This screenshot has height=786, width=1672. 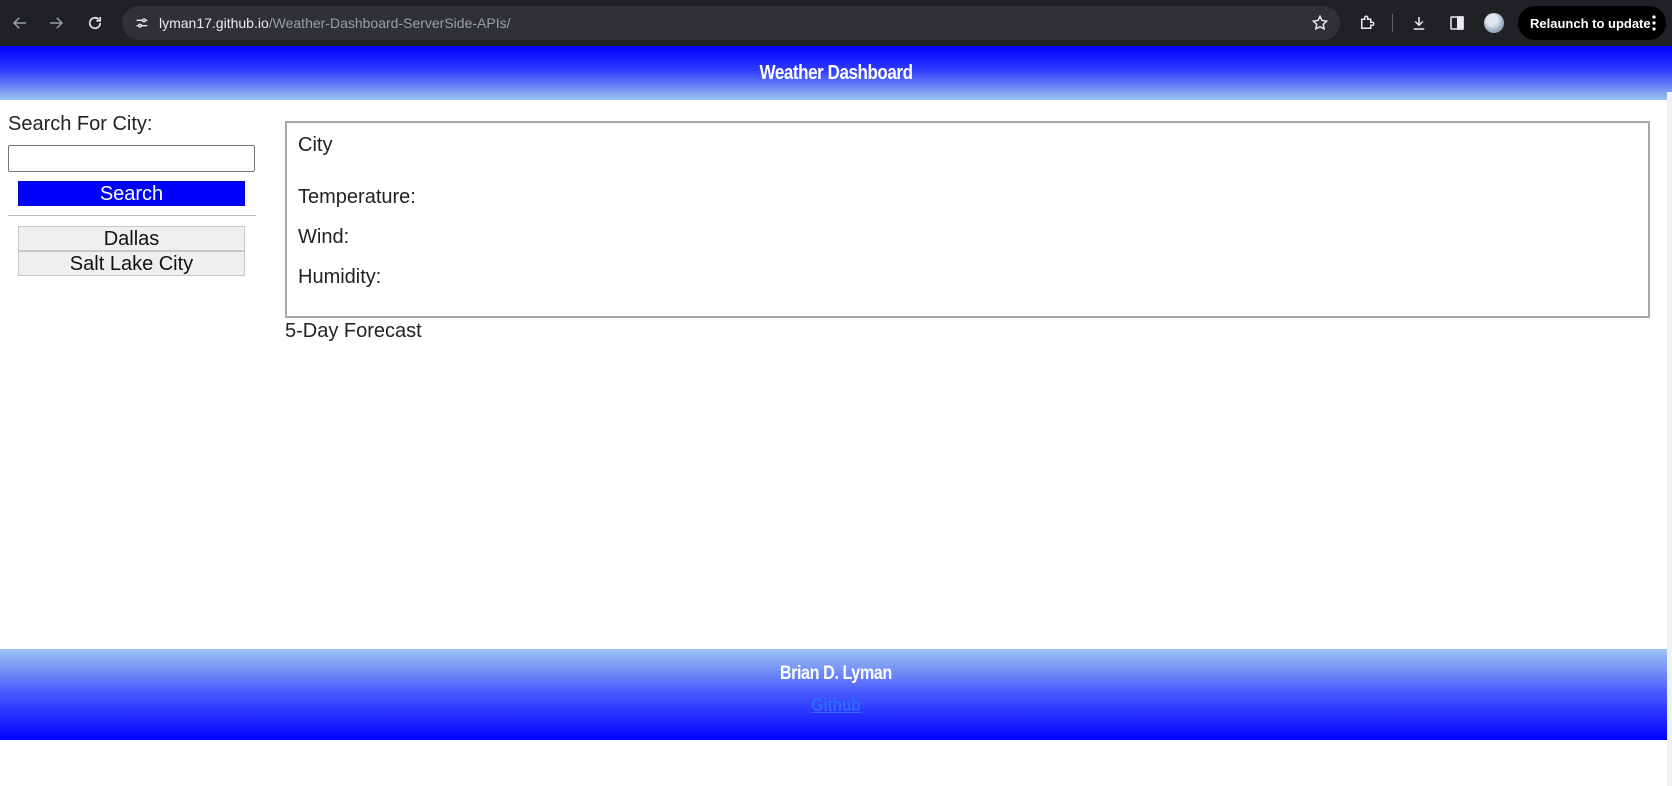 What do you see at coordinates (324, 237) in the screenshot?
I see `wind-label: Wind:` at bounding box center [324, 237].